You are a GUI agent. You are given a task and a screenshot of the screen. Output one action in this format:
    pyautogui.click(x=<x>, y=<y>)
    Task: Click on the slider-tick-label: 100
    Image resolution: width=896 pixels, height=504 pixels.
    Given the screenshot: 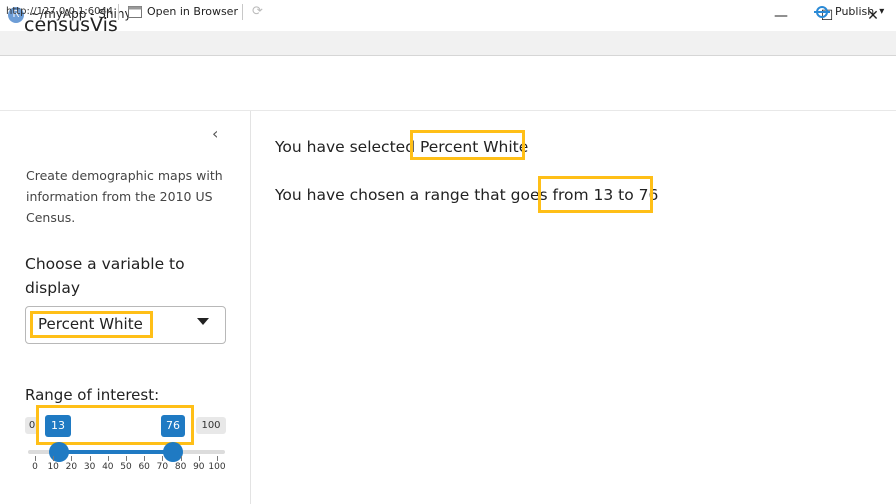 What is the action you would take?
    pyautogui.click(x=217, y=467)
    